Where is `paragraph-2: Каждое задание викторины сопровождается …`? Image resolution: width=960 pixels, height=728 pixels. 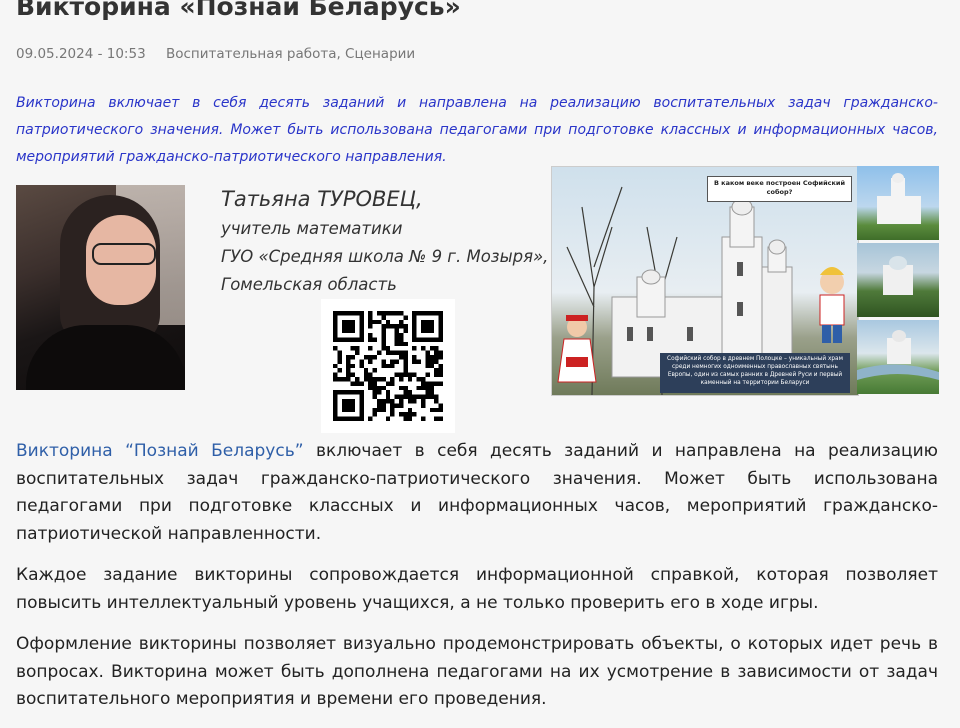
paragraph-2: Каждое задание викторины сопровождается … is located at coordinates (477, 589).